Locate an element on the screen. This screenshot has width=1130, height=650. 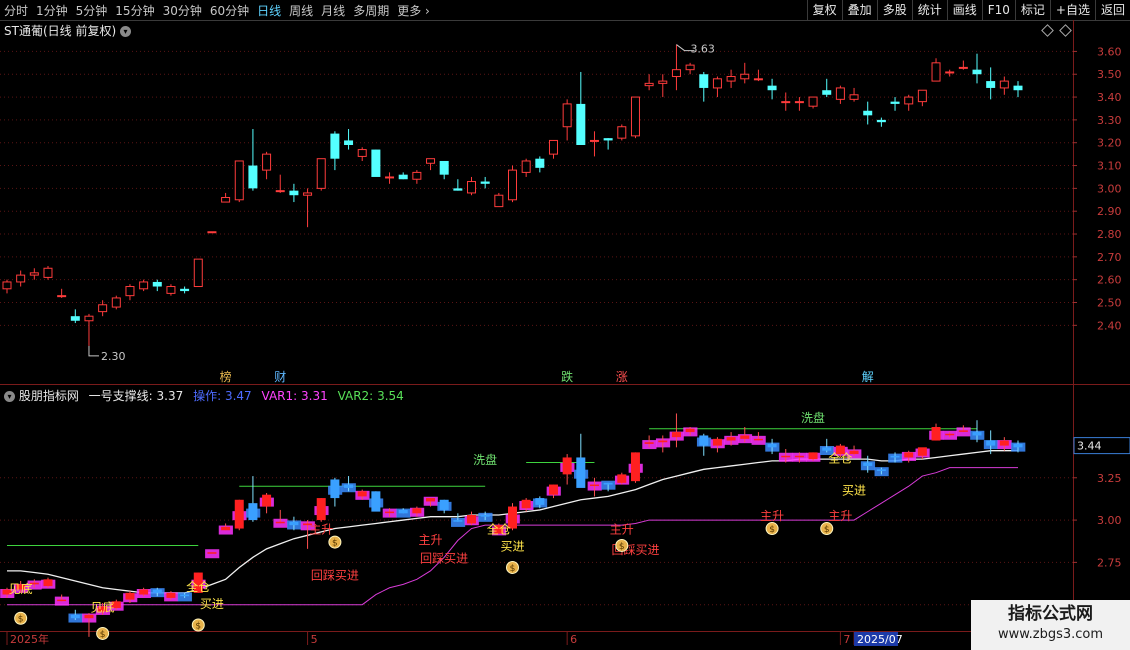
y-tick-label: 3.10 is located at coordinates (1109, 166).